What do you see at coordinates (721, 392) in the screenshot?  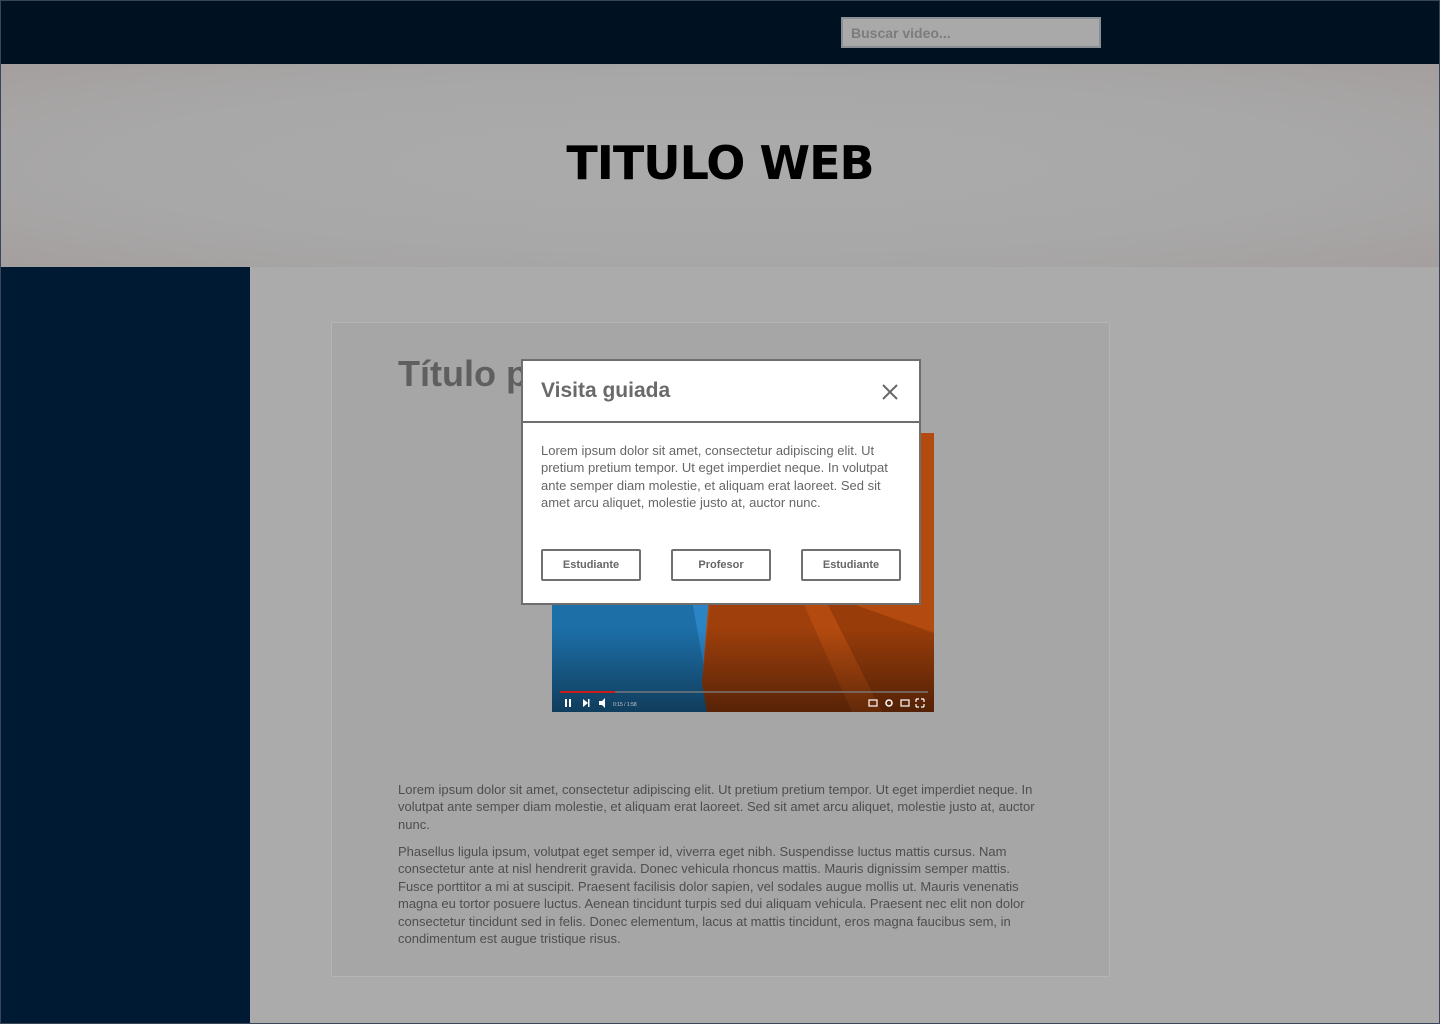 I see `modal-header: Visita guiada` at bounding box center [721, 392].